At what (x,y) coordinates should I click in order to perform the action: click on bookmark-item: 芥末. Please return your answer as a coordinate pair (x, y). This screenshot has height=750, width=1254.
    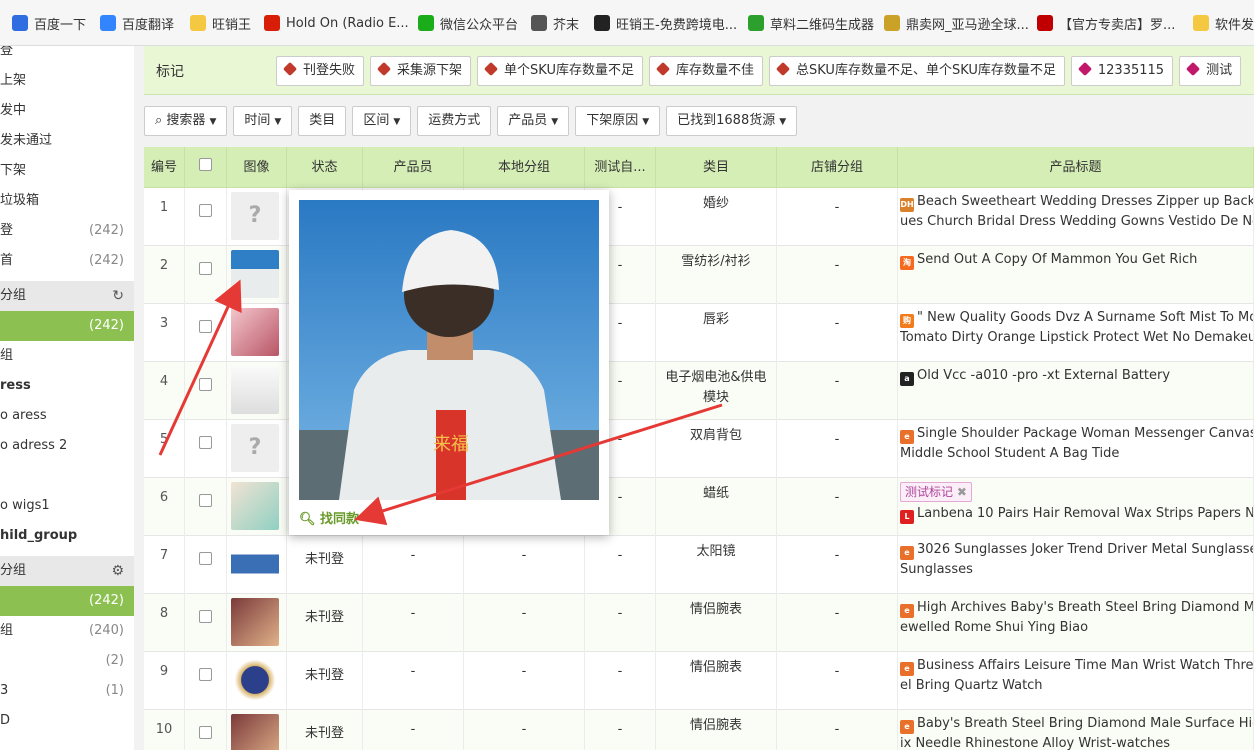
    Looking at the image, I should click on (555, 23).